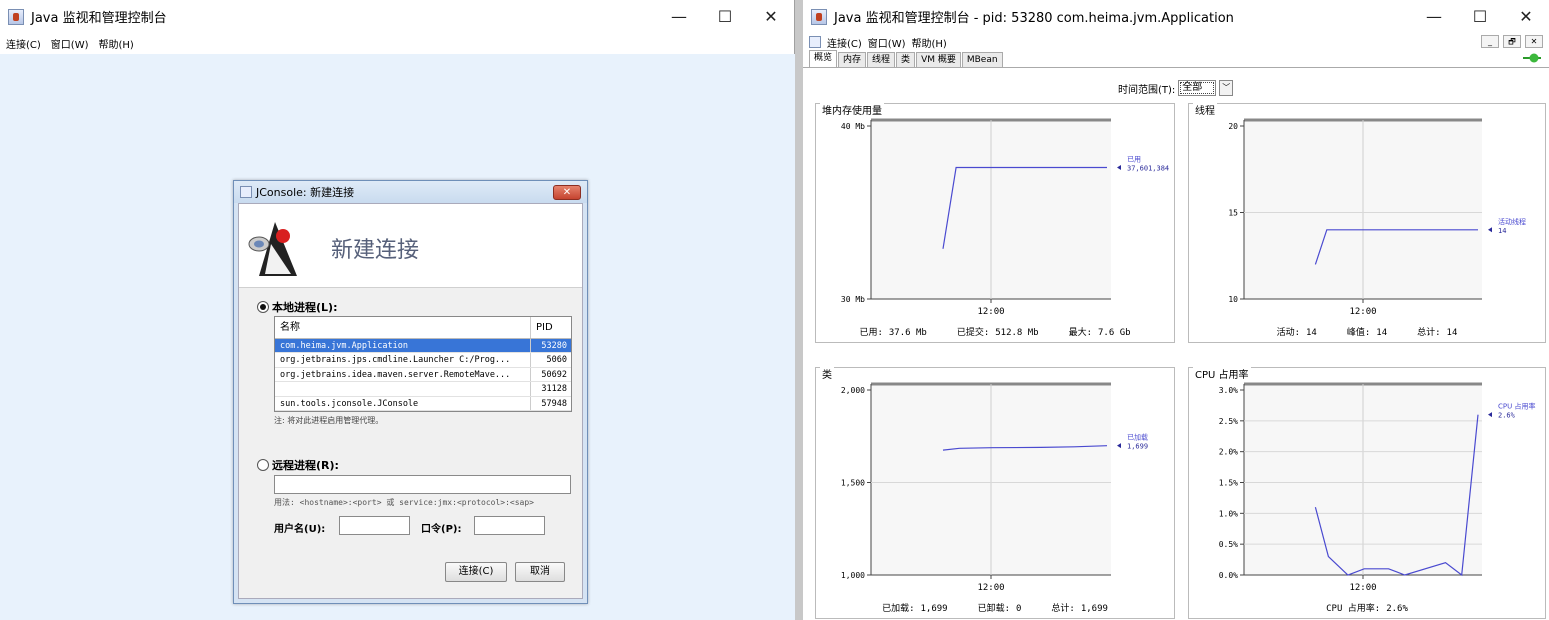 This screenshot has width=1549, height=620. I want to click on column-pid: PID, so click(551, 328).